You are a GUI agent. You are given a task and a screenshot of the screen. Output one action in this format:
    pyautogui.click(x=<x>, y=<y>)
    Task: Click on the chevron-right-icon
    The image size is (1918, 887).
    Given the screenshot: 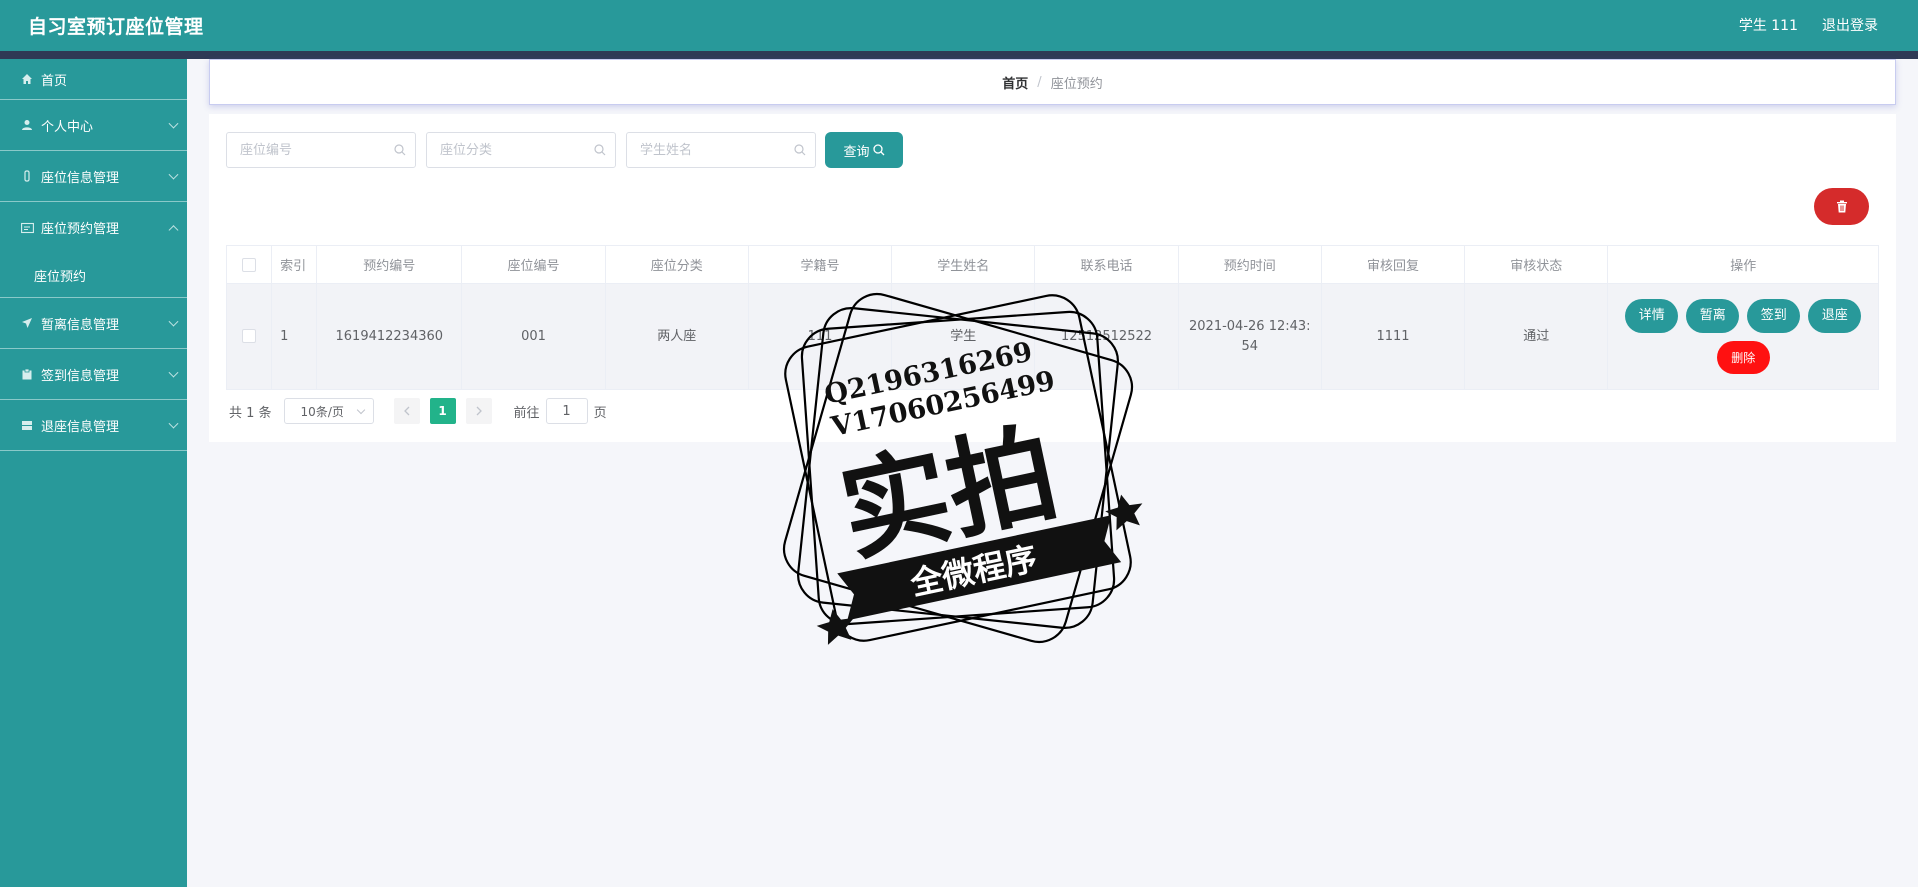 What is the action you would take?
    pyautogui.click(x=479, y=411)
    